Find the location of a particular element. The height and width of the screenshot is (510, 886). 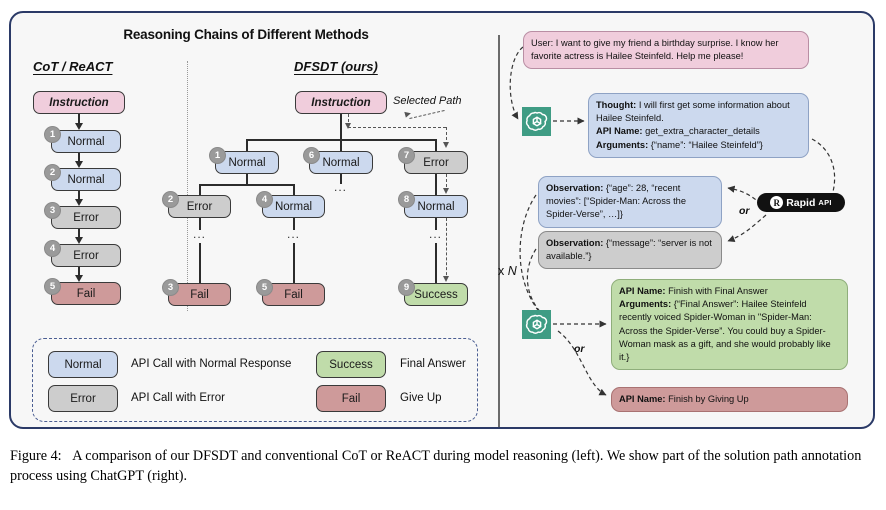

dashed-n8-n9 is located at coordinates (446, 249).